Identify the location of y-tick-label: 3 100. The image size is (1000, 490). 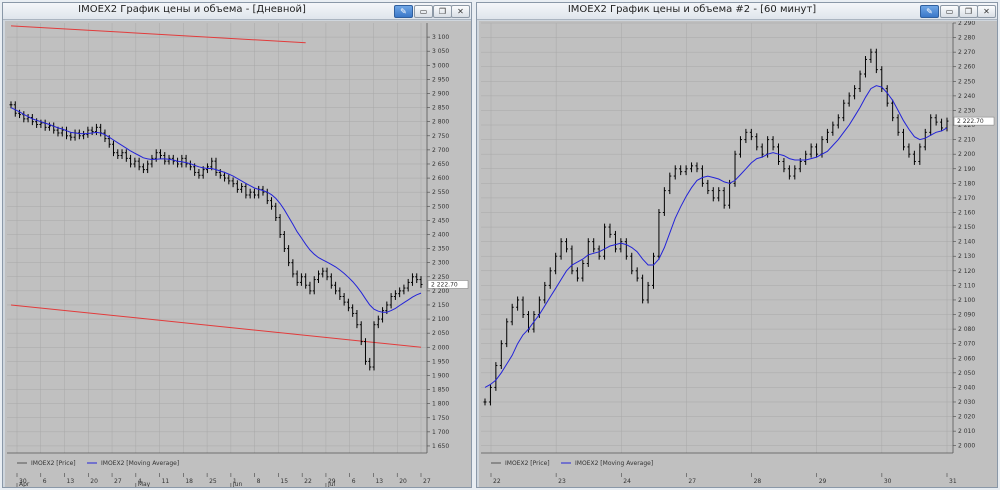
(440, 37).